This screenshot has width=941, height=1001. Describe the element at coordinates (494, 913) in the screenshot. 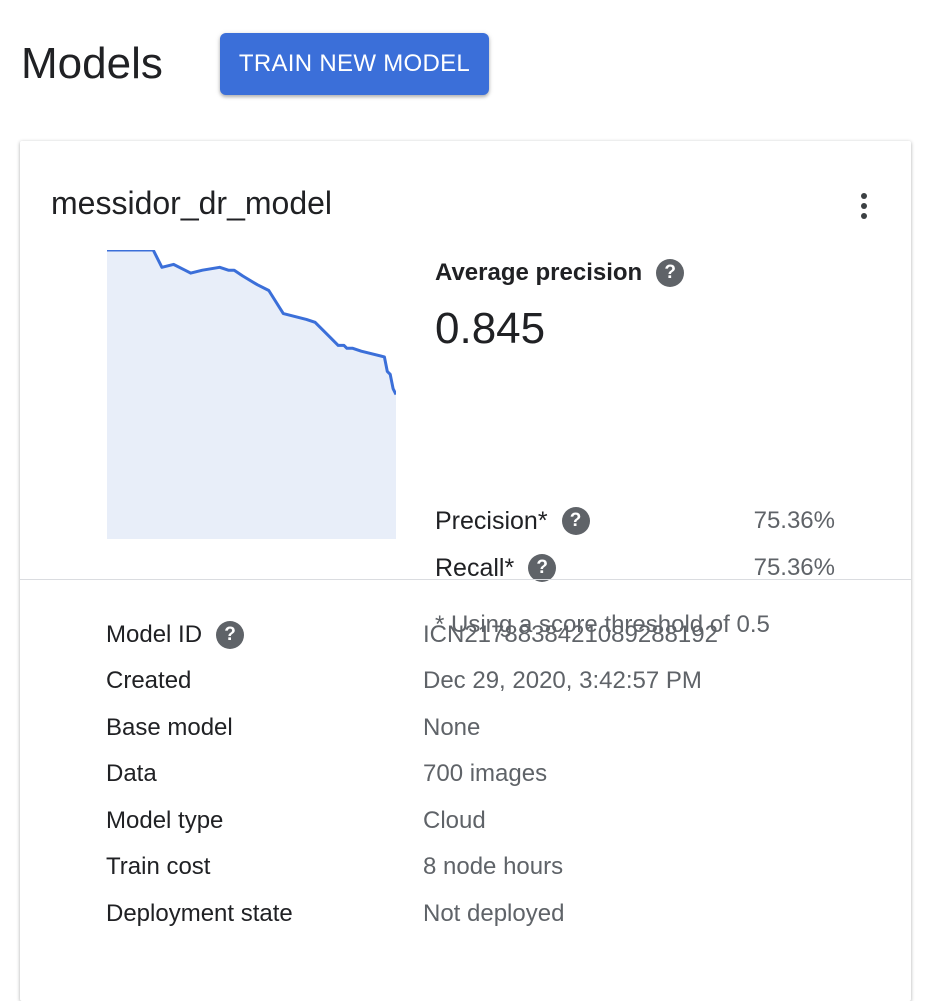

I see `detail-value: Not deployed` at that location.